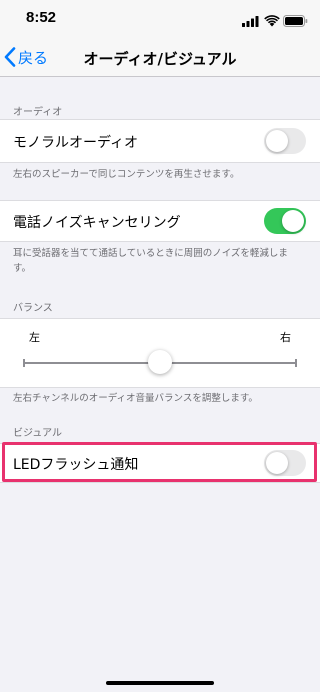 The height and width of the screenshot is (692, 320). I want to click on noise-cancellation-toggle, so click(285, 221).